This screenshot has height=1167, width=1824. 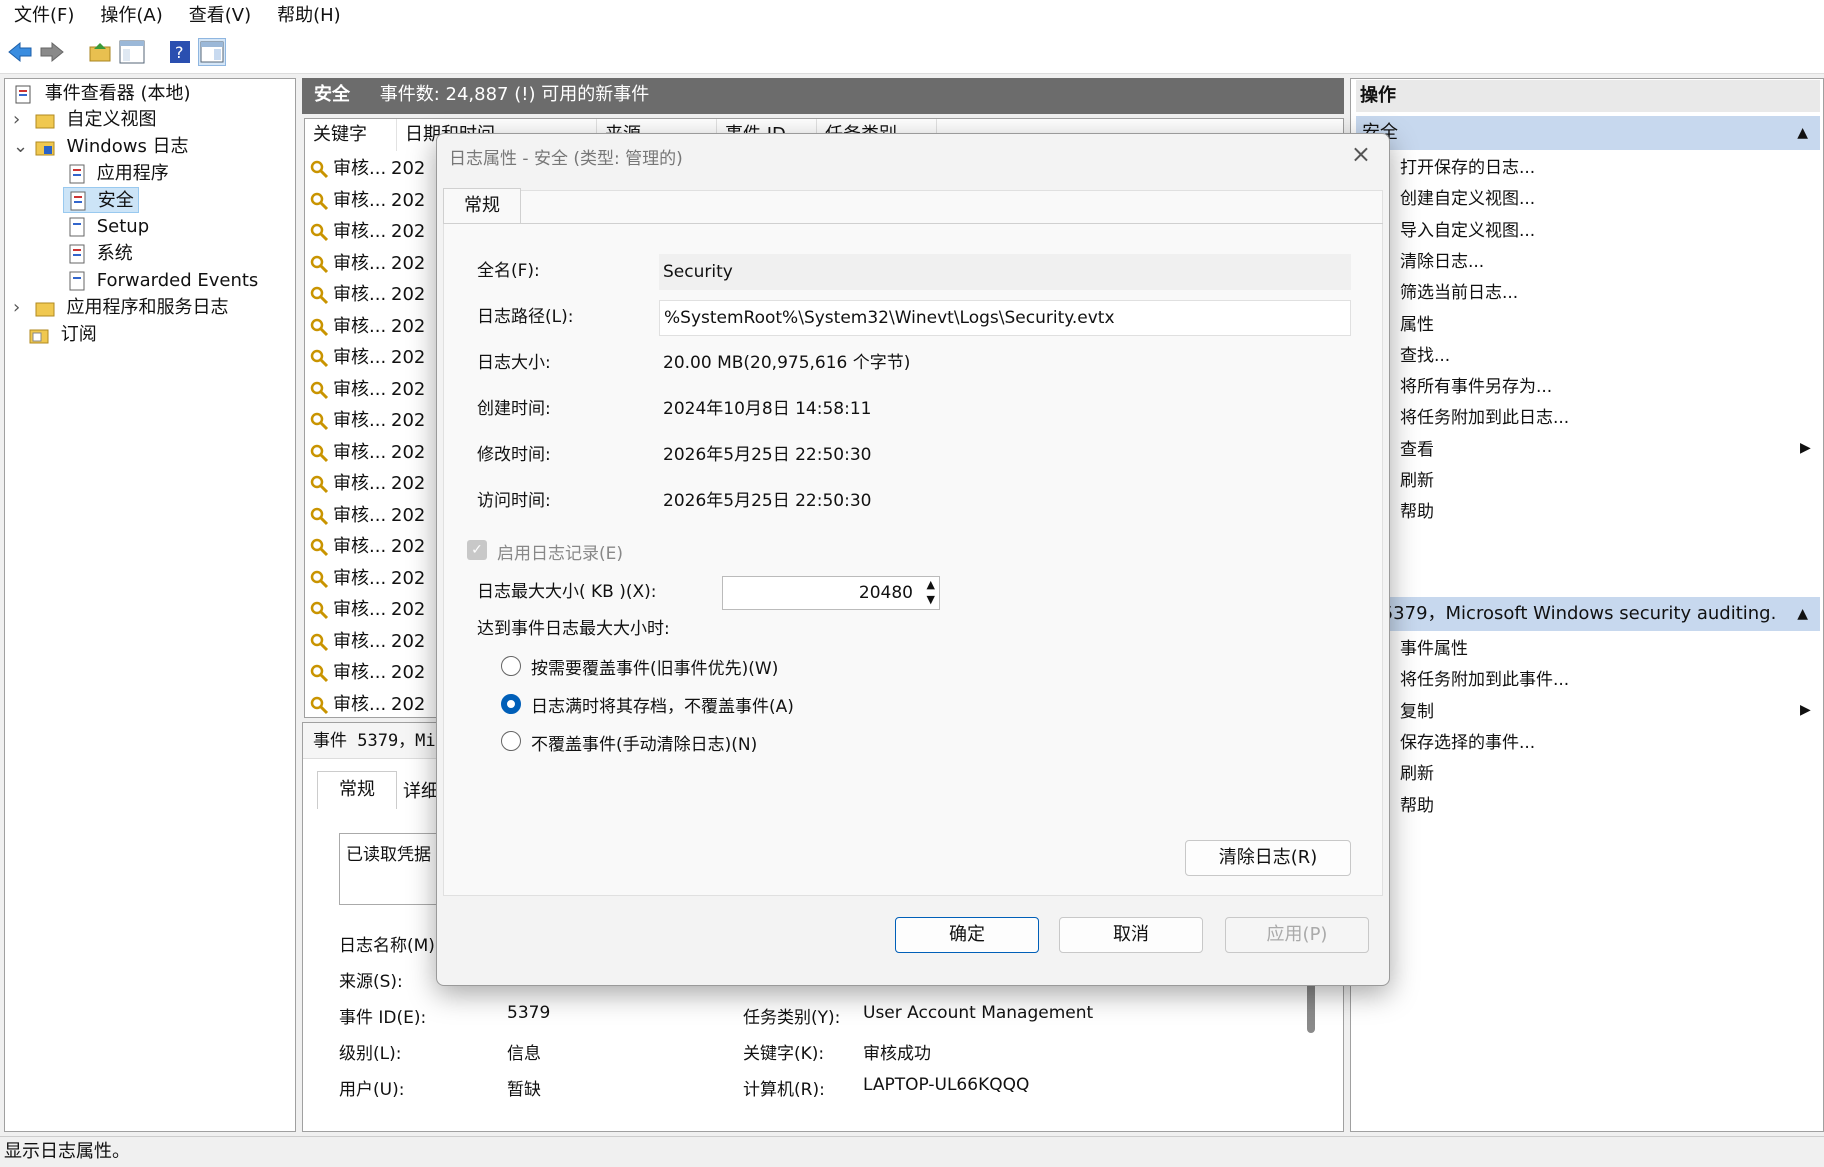 I want to click on tree-root: 事件查看器 (本地), so click(x=102, y=94).